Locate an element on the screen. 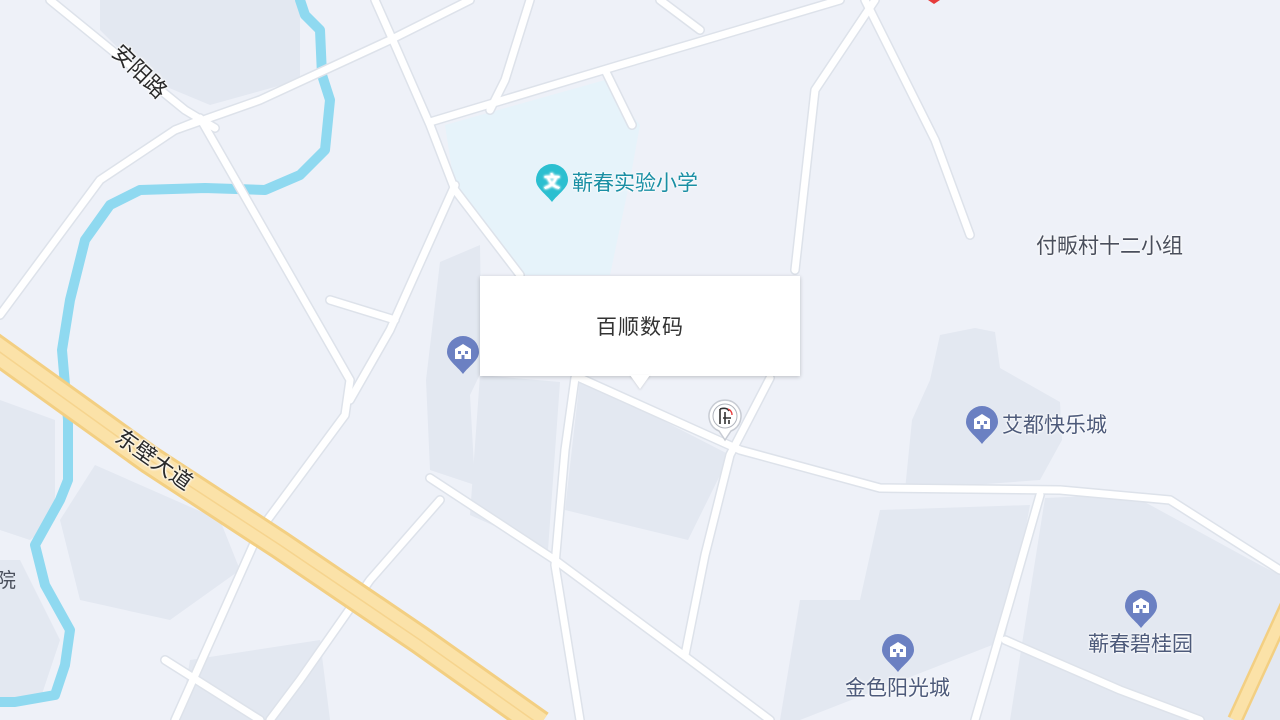  poi-bgy: 蕲春碧桂园 is located at coordinates (1140, 622).